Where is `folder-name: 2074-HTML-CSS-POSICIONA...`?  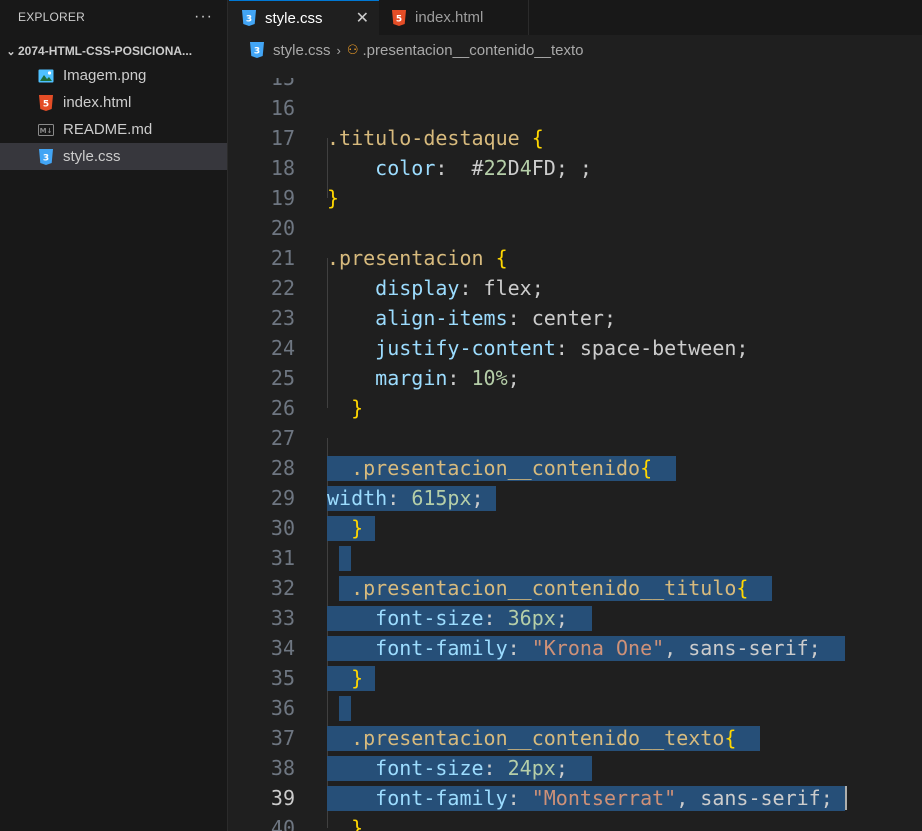 folder-name: 2074-HTML-CSS-POSICIONA... is located at coordinates (105, 51).